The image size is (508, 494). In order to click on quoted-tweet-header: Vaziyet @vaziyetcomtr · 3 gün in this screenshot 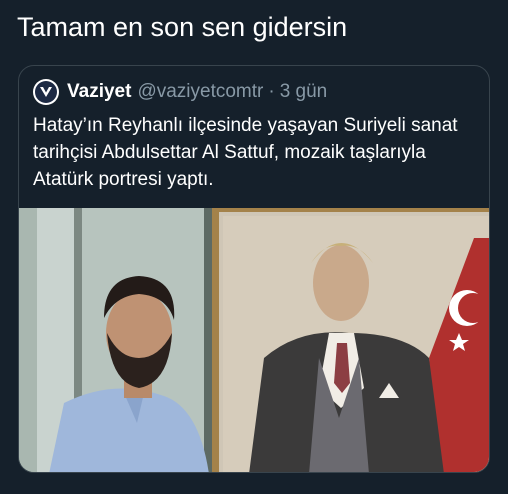, I will do `click(180, 92)`.